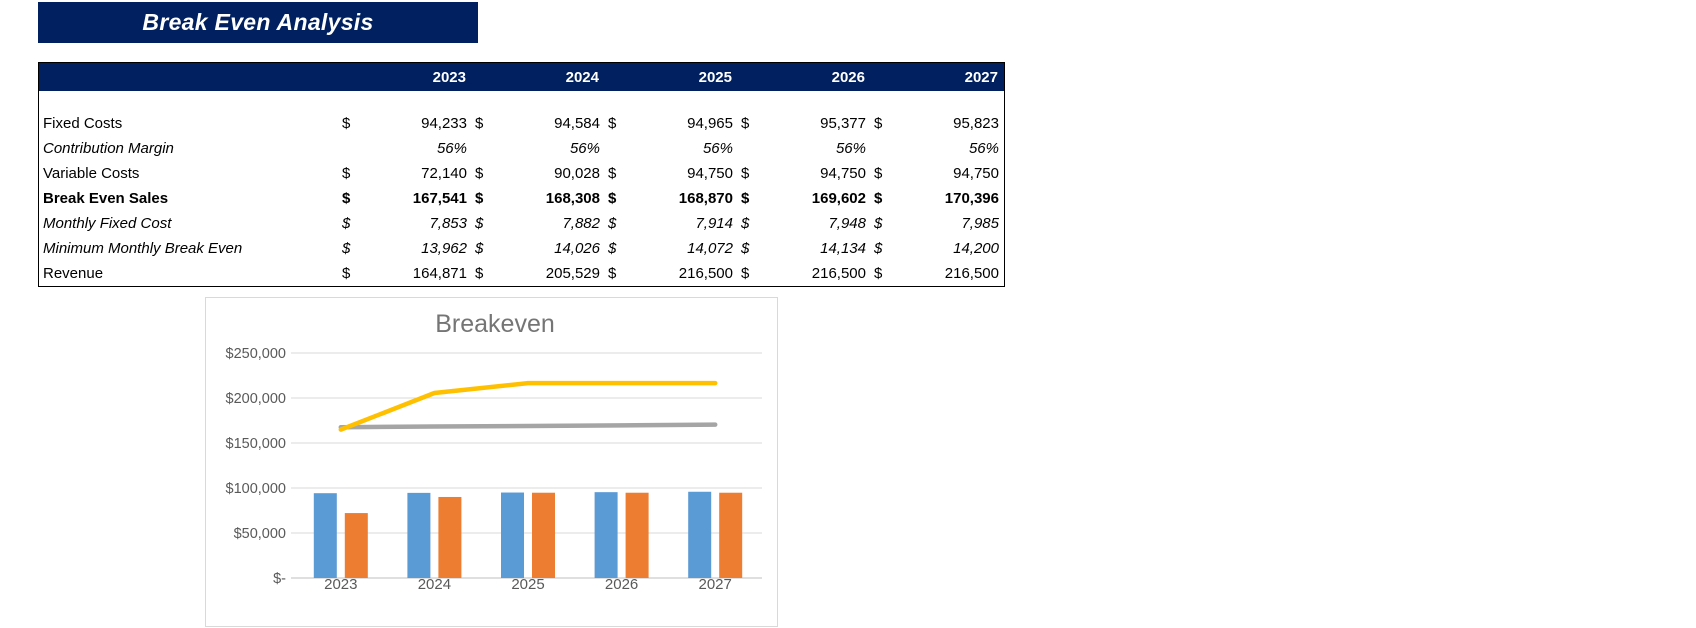  What do you see at coordinates (256, 489) in the screenshot?
I see `y-tick-label: $100,000` at bounding box center [256, 489].